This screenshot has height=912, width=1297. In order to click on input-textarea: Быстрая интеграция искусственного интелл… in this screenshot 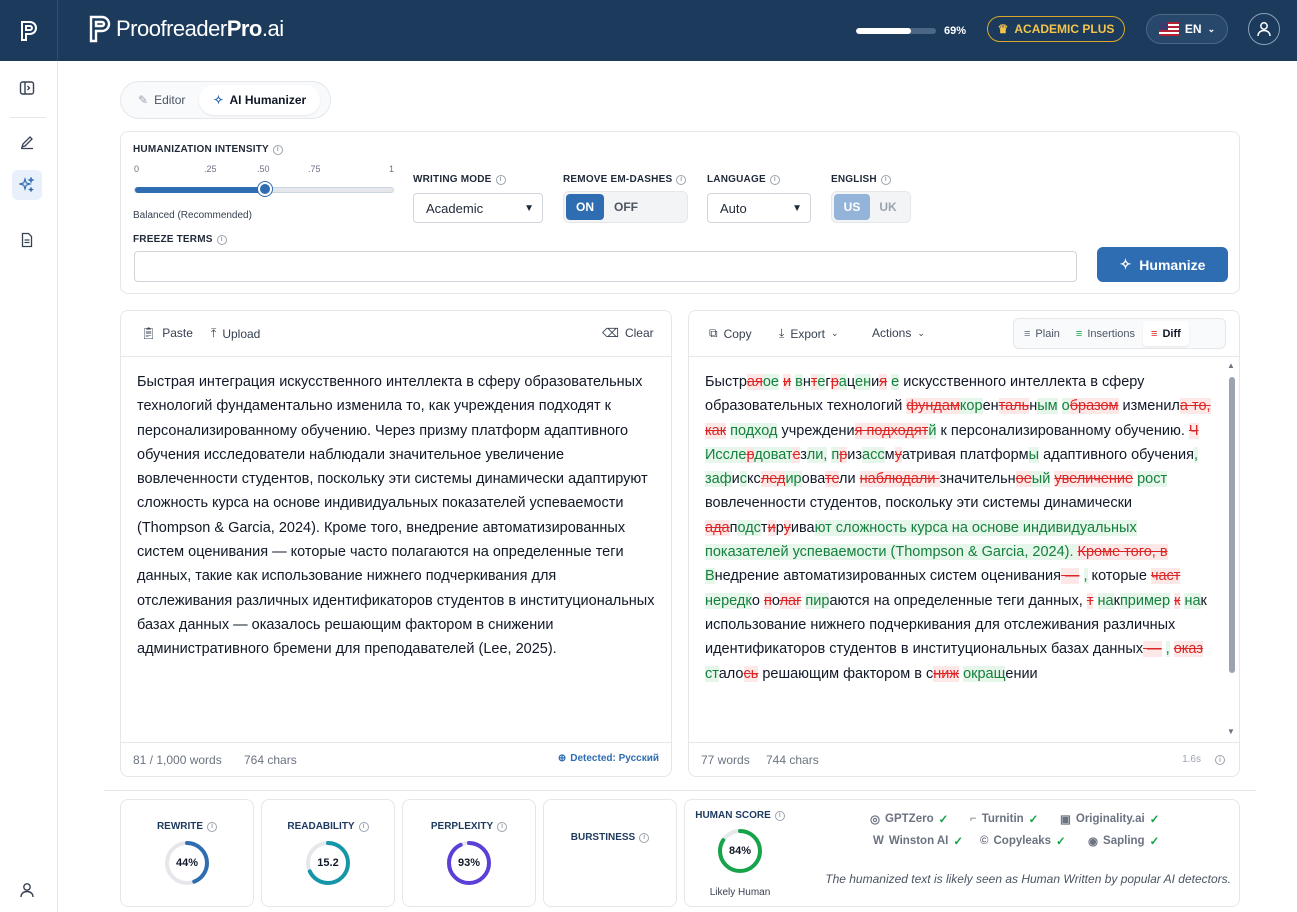, I will do `click(396, 516)`.